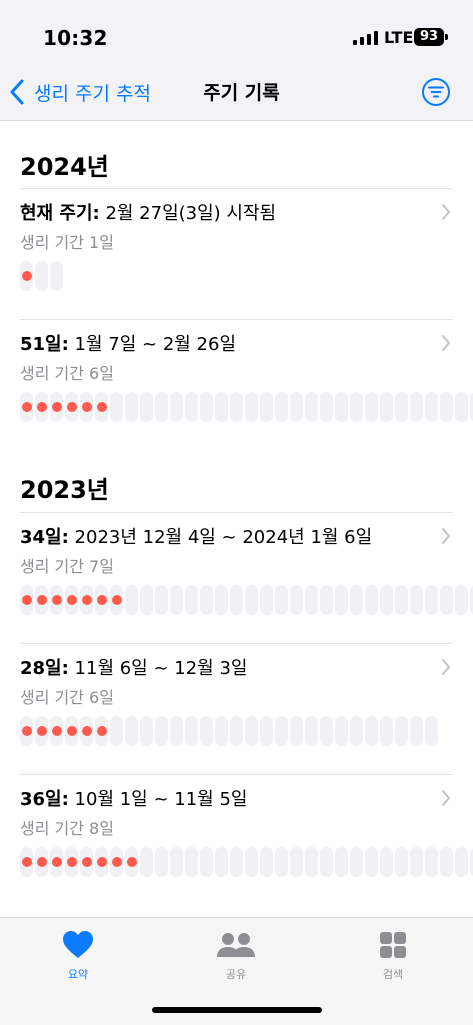  I want to click on period-length: 생리 기간 7일, so click(67, 566).